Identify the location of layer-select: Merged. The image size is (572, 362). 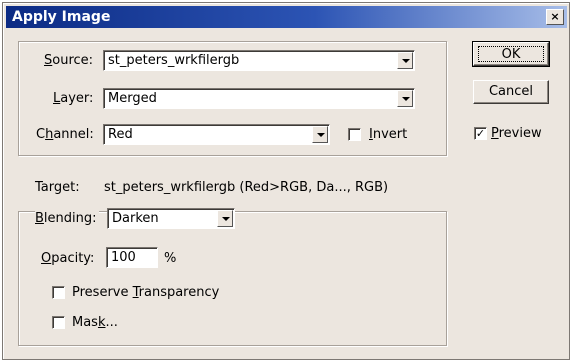
(259, 98).